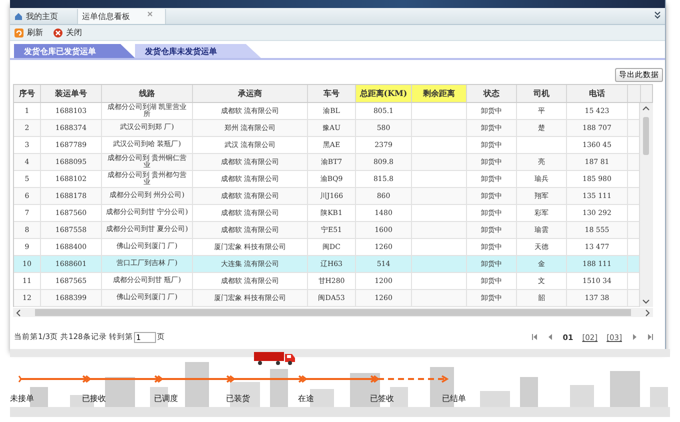 The image size is (680, 422). What do you see at coordinates (238, 398) in the screenshot?
I see `step-label: 已装货` at bounding box center [238, 398].